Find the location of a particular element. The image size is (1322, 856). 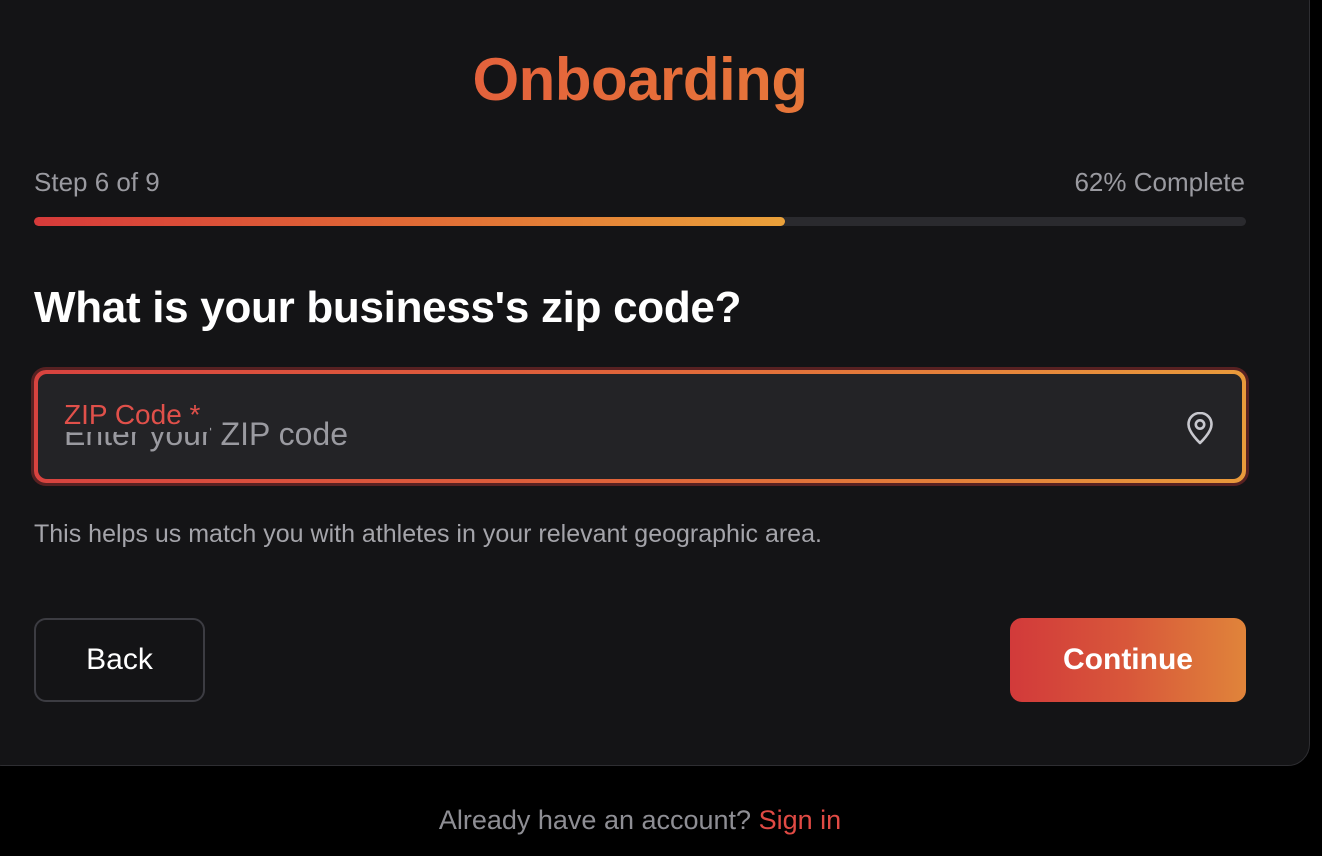

progress-bar-fill is located at coordinates (410, 221).